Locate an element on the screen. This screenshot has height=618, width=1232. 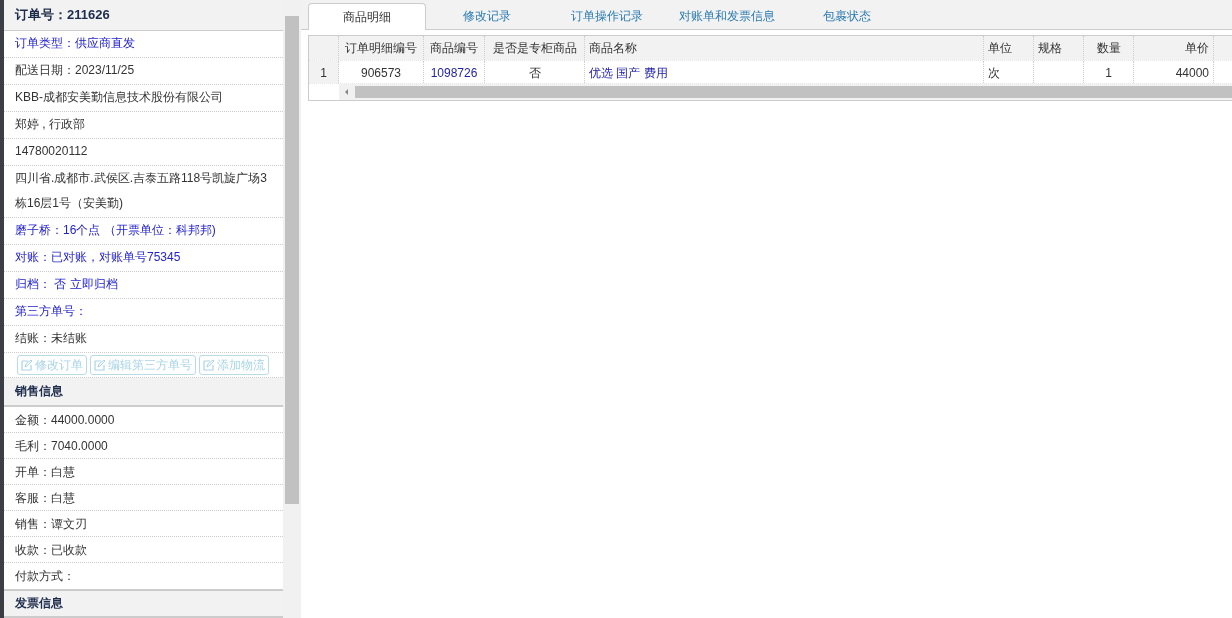
column-header: 单价 is located at coordinates (1174, 48).